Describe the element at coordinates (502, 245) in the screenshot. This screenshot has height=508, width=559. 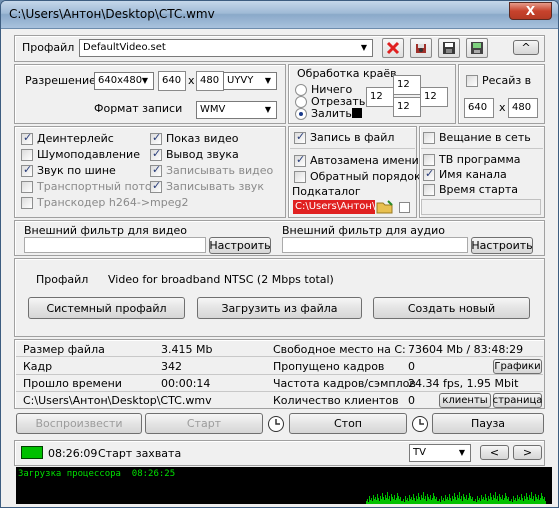
I see `audio-filter-config-button: Настроить` at that location.